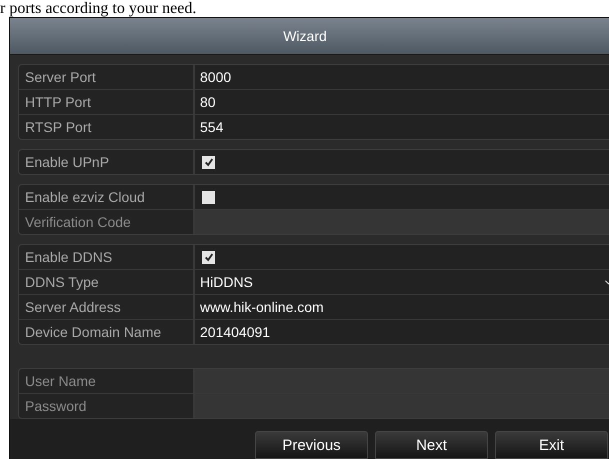  I want to click on window-title: Wizard, so click(309, 37).